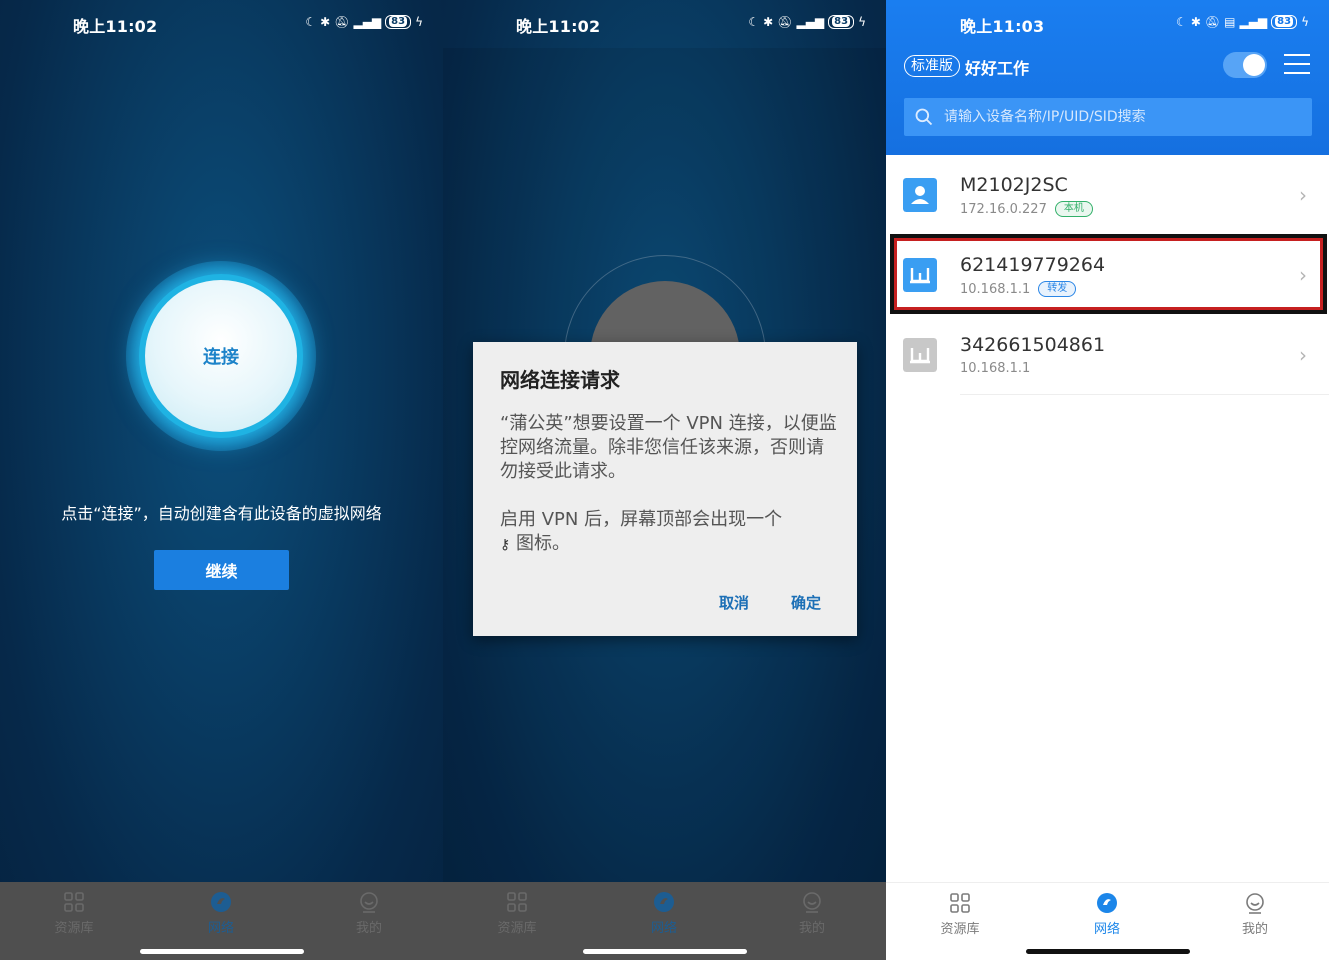 This screenshot has height=960, width=1329. Describe the element at coordinates (1107, 195) in the screenshot. I see `device-row: M2102J2SC 172.16.0.227 本机 ›` at that location.